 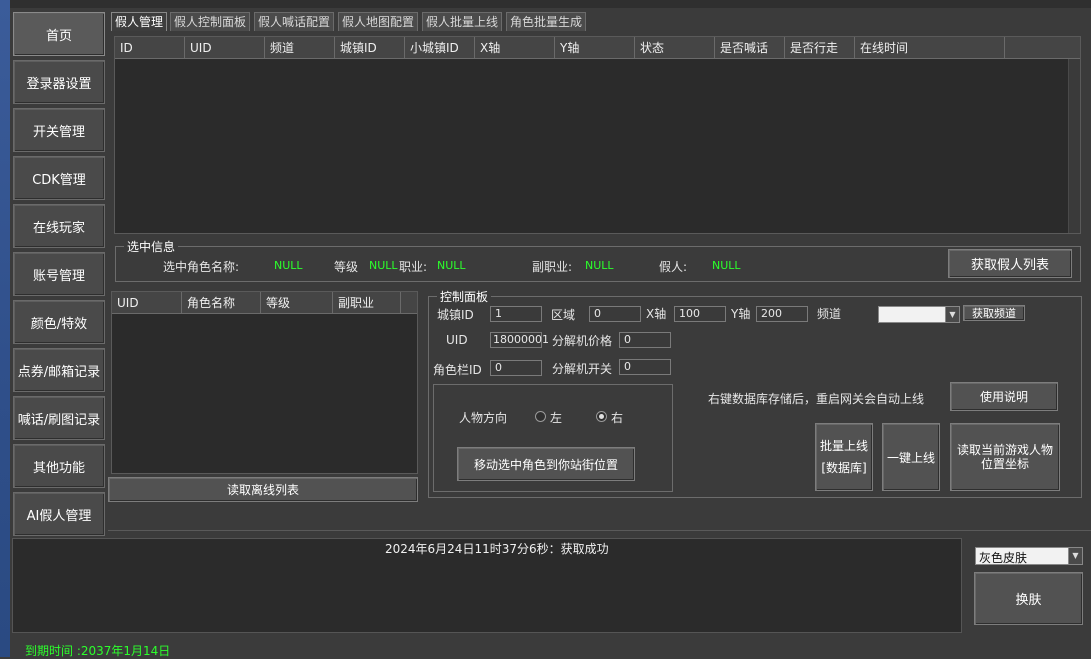 I want to click on tab-bot-control-panel: 假人控制面板, so click(x=210, y=21).